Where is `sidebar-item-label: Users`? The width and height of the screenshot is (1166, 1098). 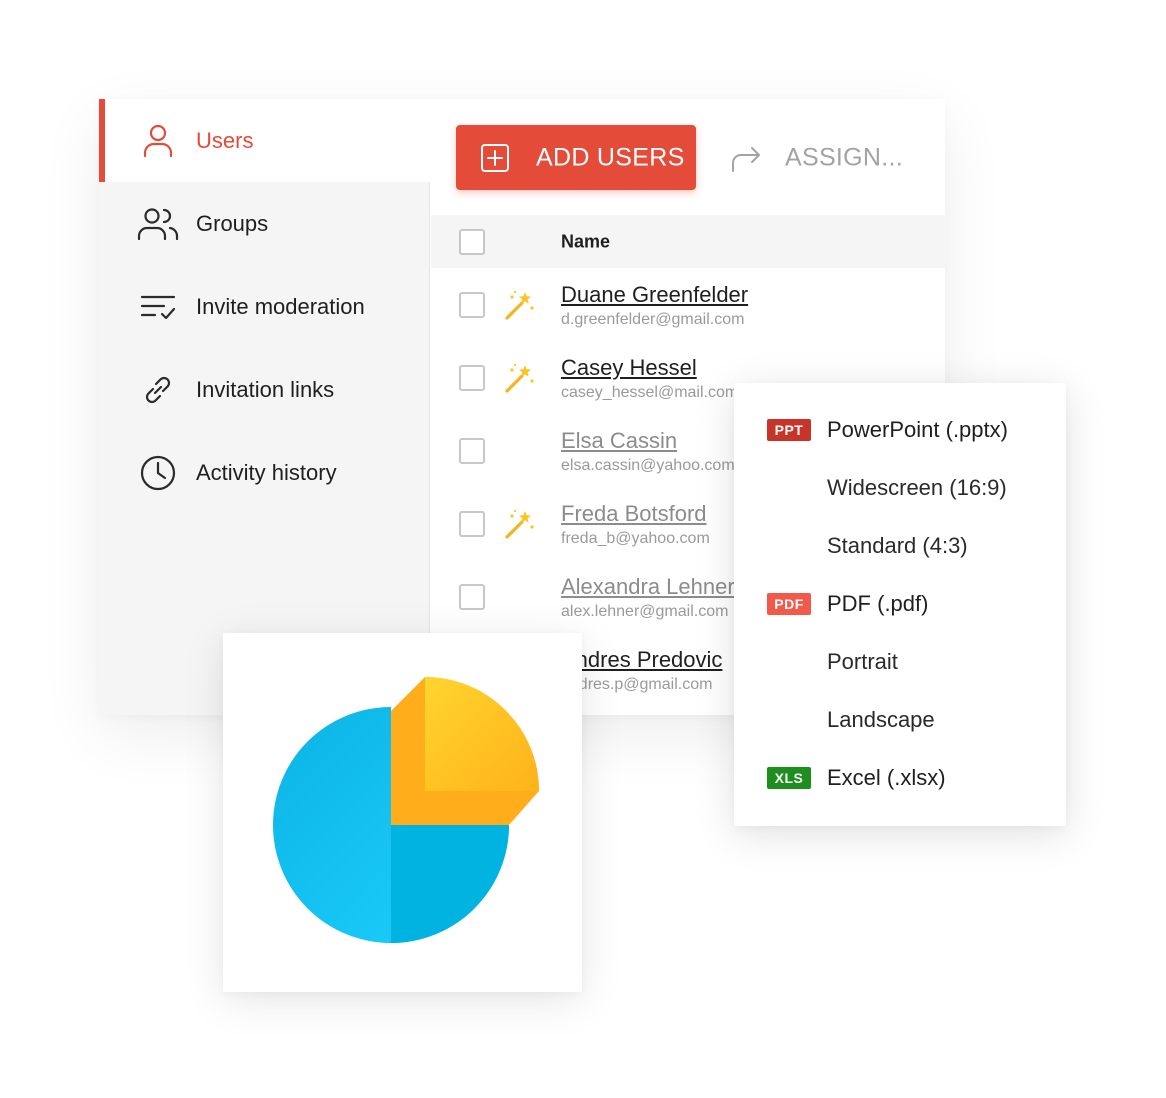 sidebar-item-label: Users is located at coordinates (225, 140).